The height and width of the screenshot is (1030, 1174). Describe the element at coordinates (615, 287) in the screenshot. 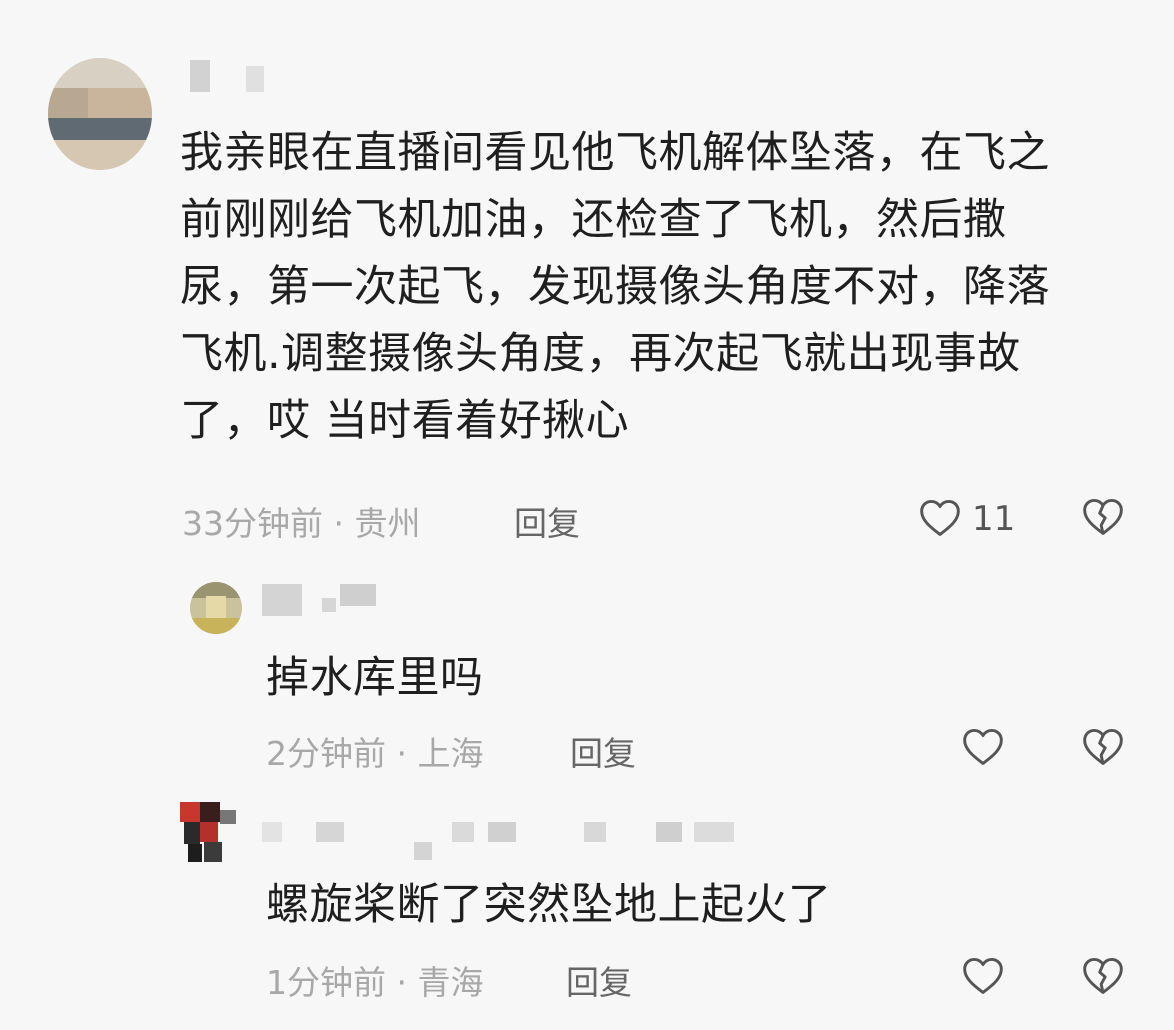

I see `comment-line: 尿，第一次起飞，发现摄像头角度不对，降落` at that location.